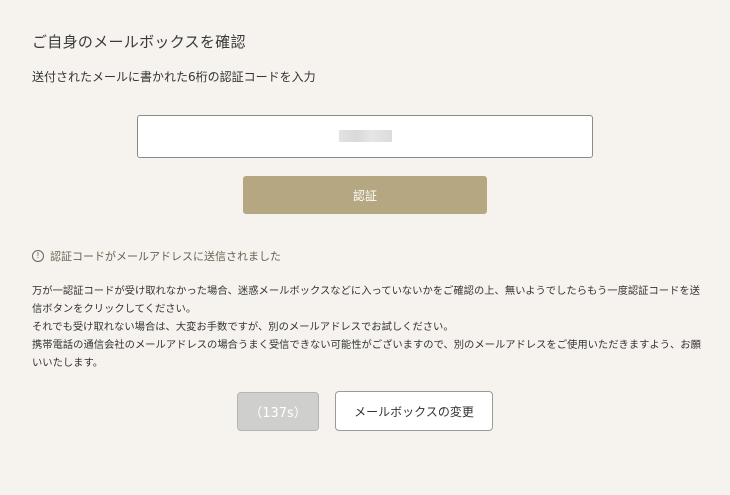  Describe the element at coordinates (365, 195) in the screenshot. I see `verify-button: 認証` at that location.